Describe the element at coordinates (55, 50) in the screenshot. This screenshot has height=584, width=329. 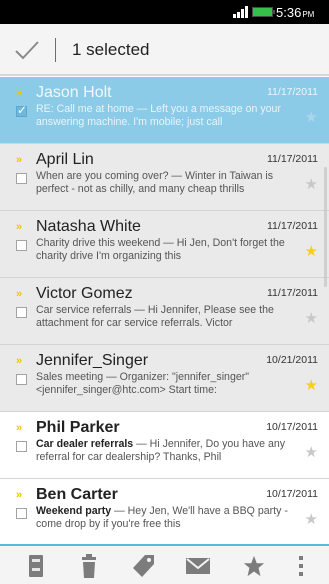
I see `action-bar-divider` at that location.